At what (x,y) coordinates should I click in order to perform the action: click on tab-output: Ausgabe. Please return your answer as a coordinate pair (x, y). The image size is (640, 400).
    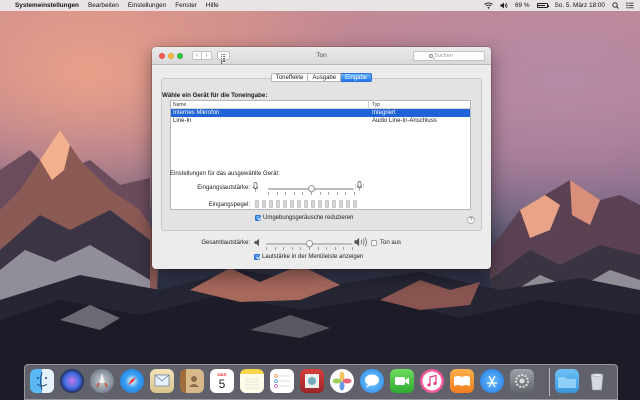
    Looking at the image, I should click on (325, 77).